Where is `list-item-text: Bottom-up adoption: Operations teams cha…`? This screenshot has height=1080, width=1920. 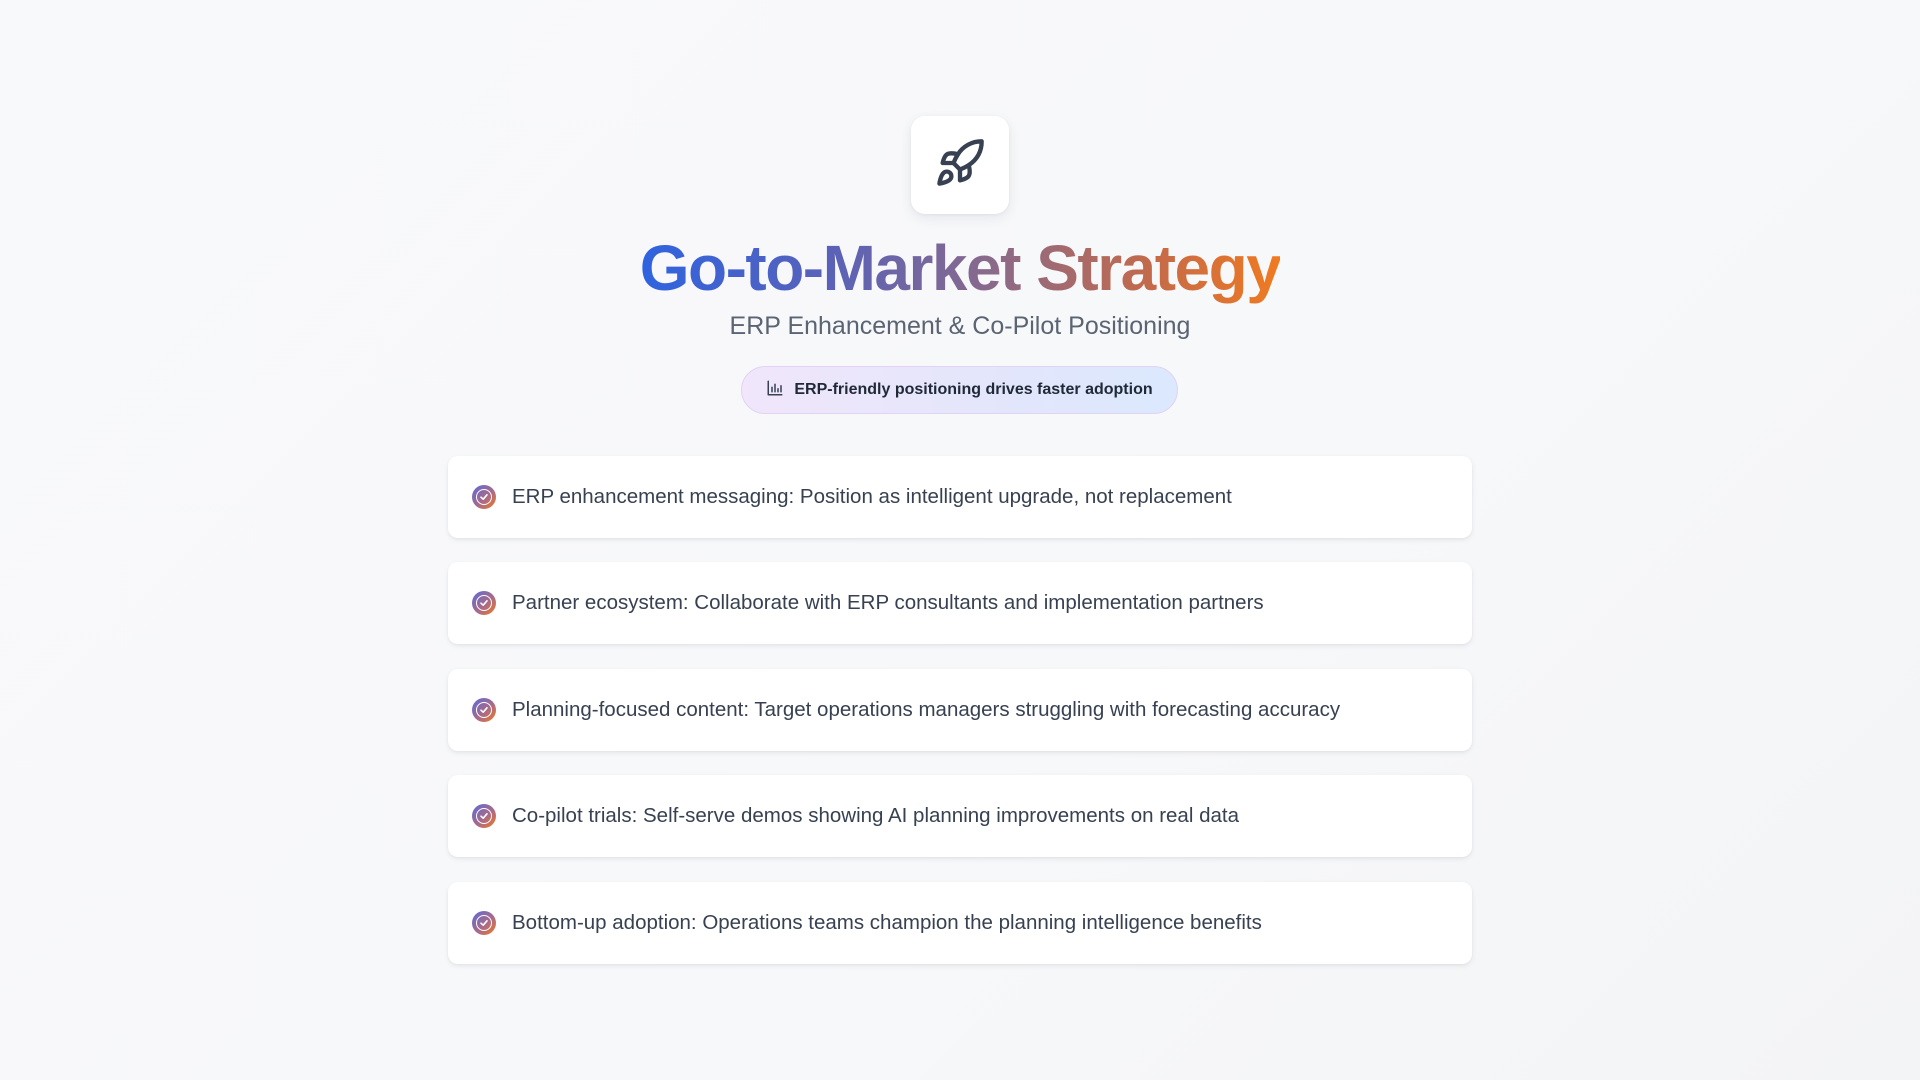 list-item-text: Bottom-up adoption: Operations teams cha… is located at coordinates (887, 922).